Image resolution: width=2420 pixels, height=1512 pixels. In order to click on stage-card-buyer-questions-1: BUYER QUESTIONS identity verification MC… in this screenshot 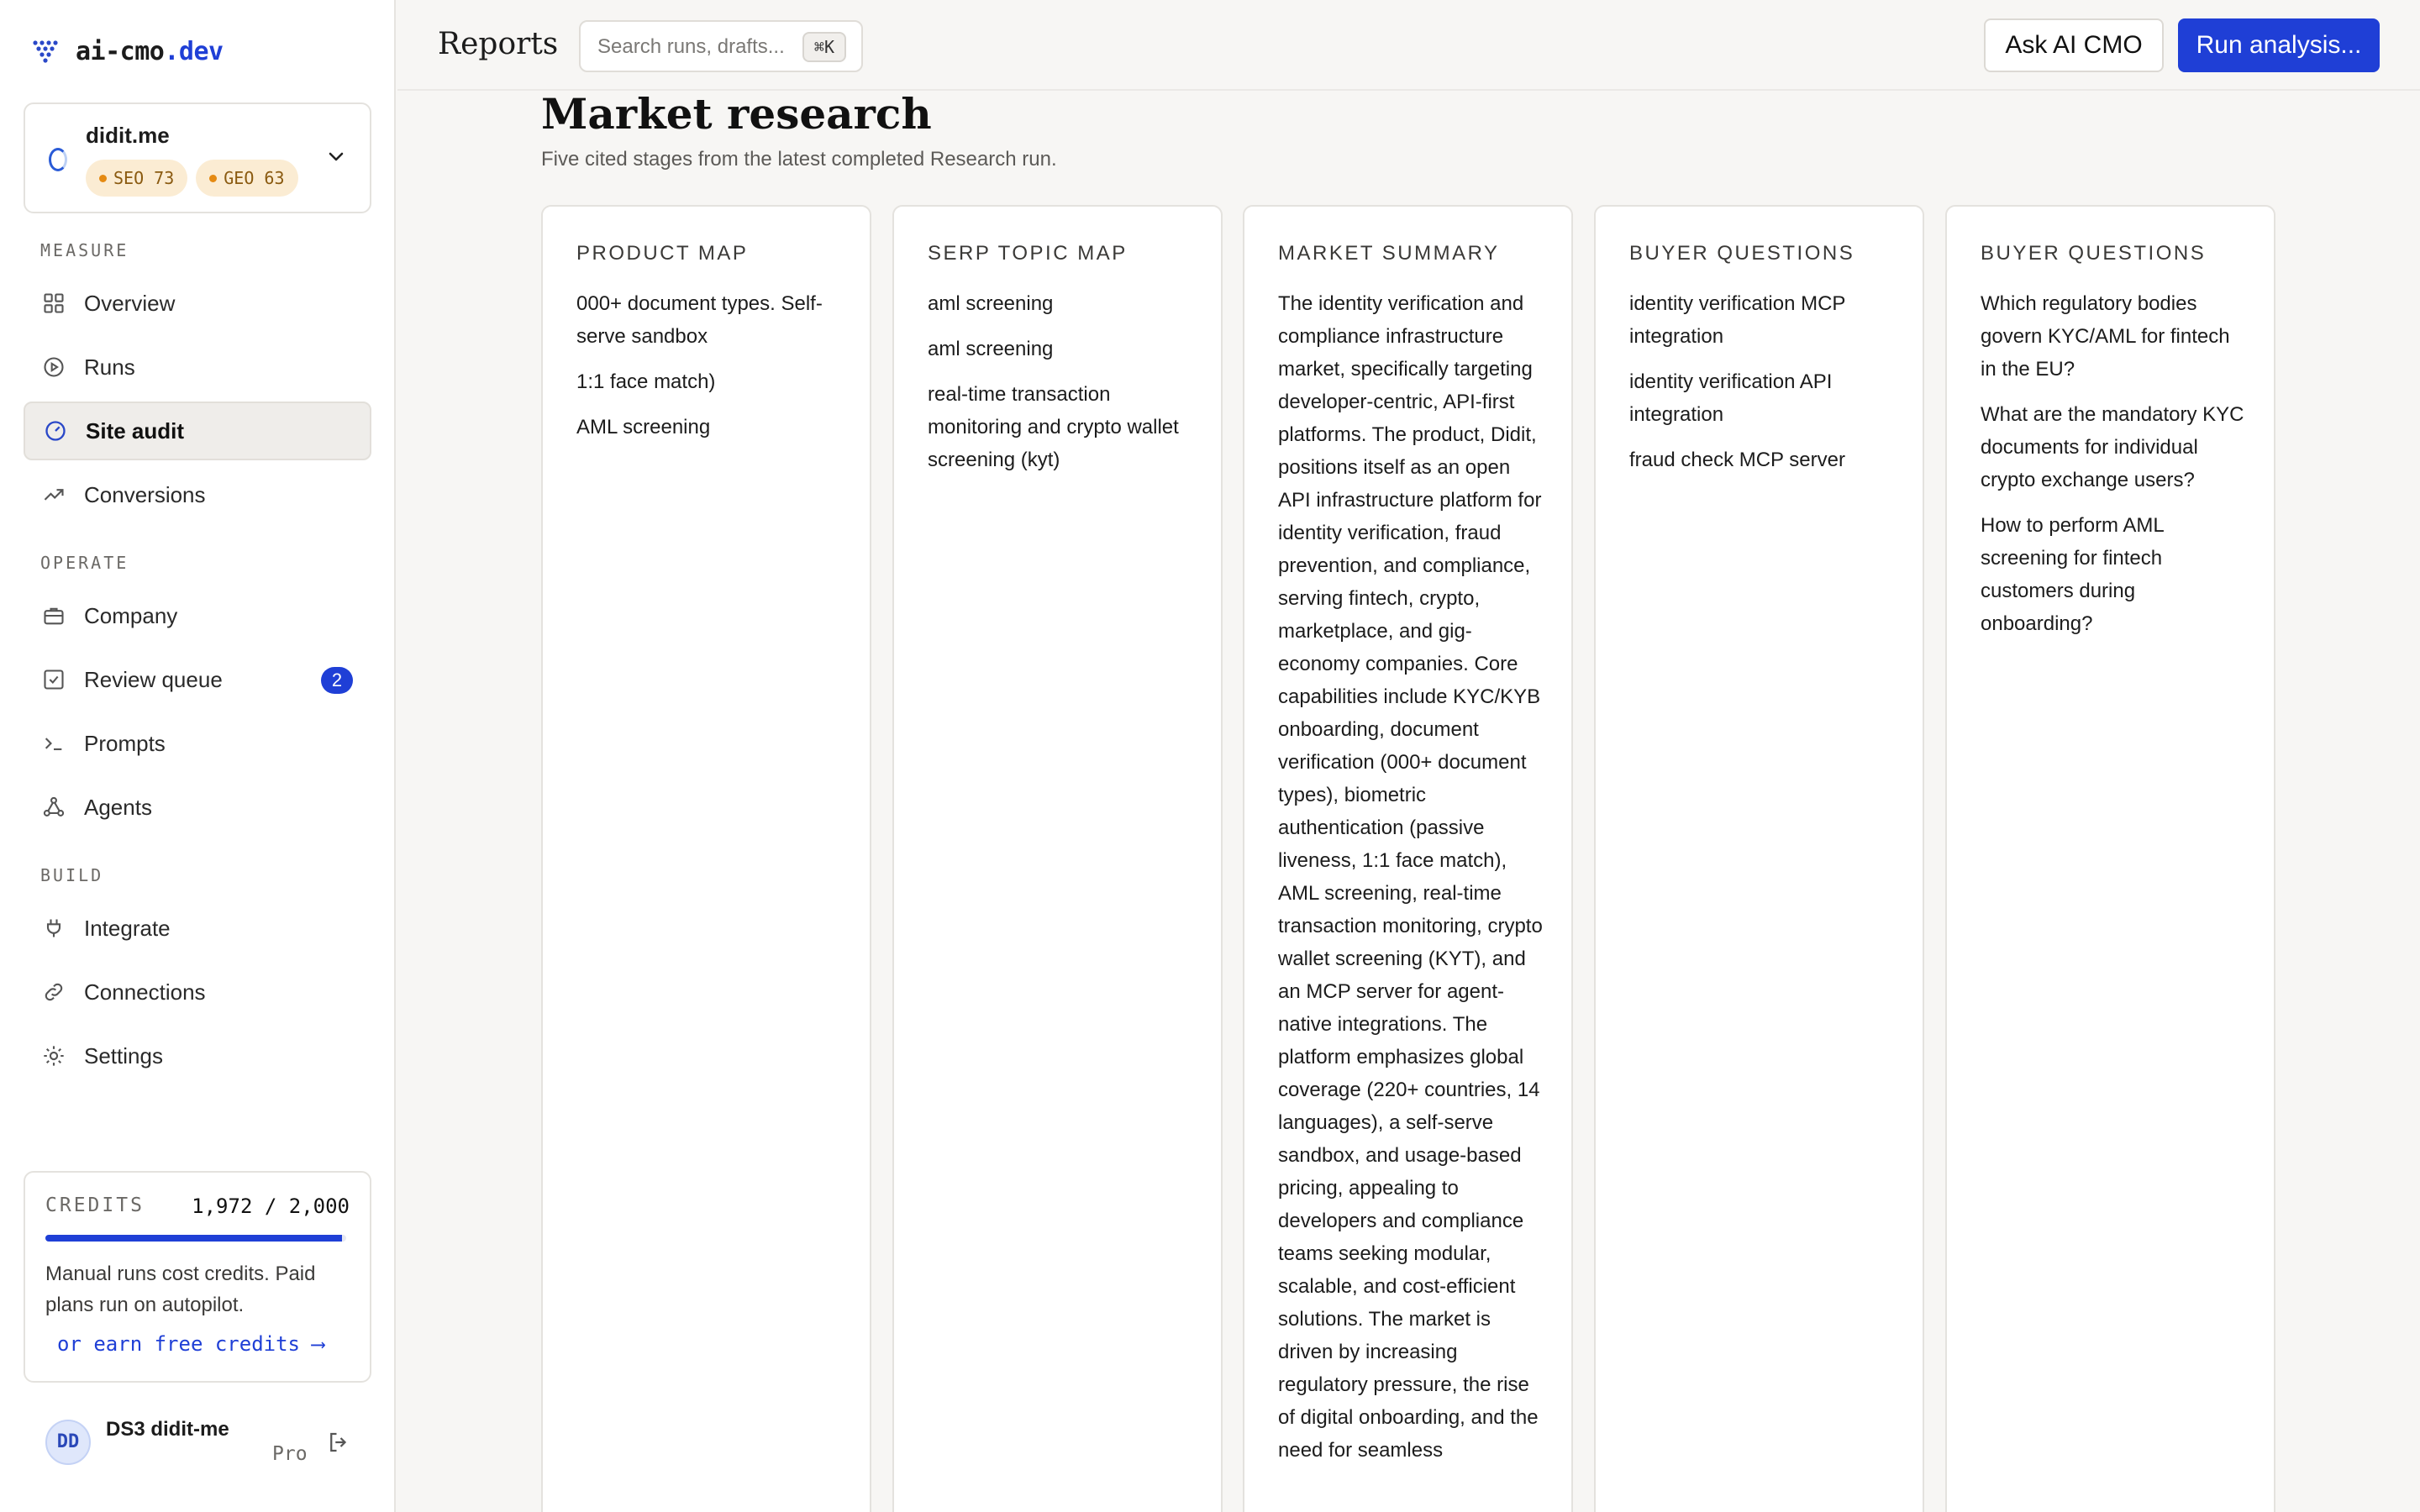, I will do `click(1759, 858)`.